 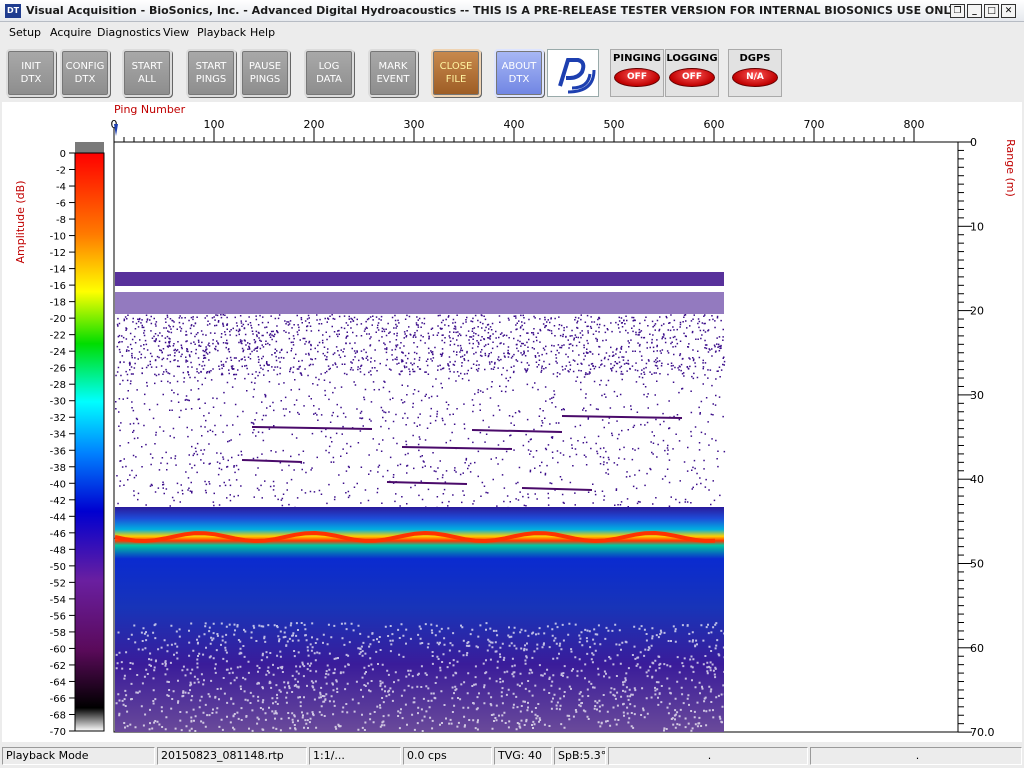 What do you see at coordinates (89, 442) in the screenshot?
I see `amplitude-colorbar` at bounding box center [89, 442].